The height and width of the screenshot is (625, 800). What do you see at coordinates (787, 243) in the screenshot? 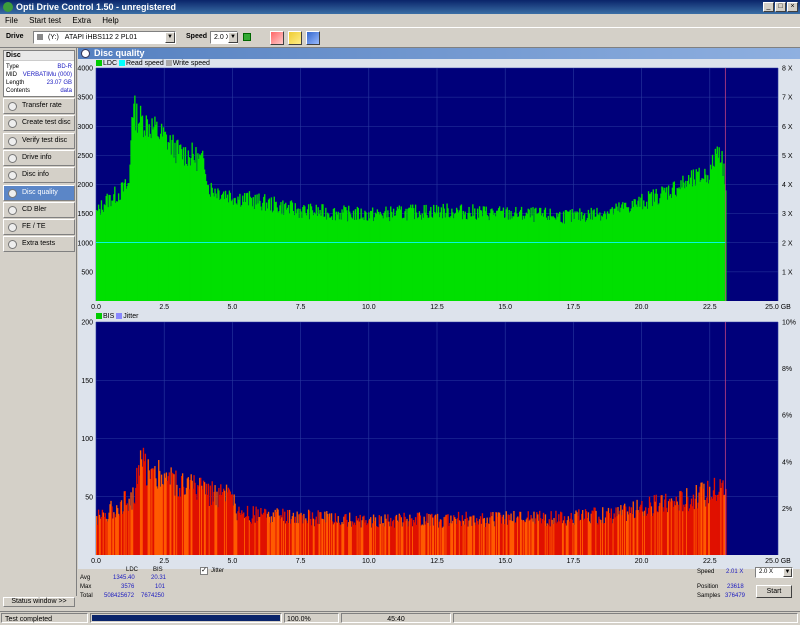
I see `y2-tick-label: 2 X` at bounding box center [787, 243].